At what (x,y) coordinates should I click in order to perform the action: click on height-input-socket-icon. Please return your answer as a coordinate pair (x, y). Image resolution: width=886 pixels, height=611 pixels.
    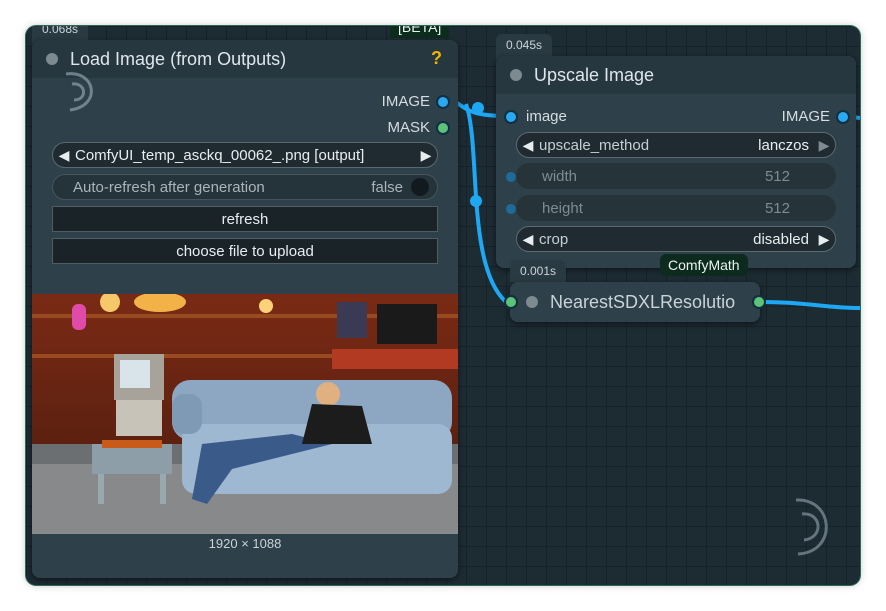
    Looking at the image, I should click on (511, 209).